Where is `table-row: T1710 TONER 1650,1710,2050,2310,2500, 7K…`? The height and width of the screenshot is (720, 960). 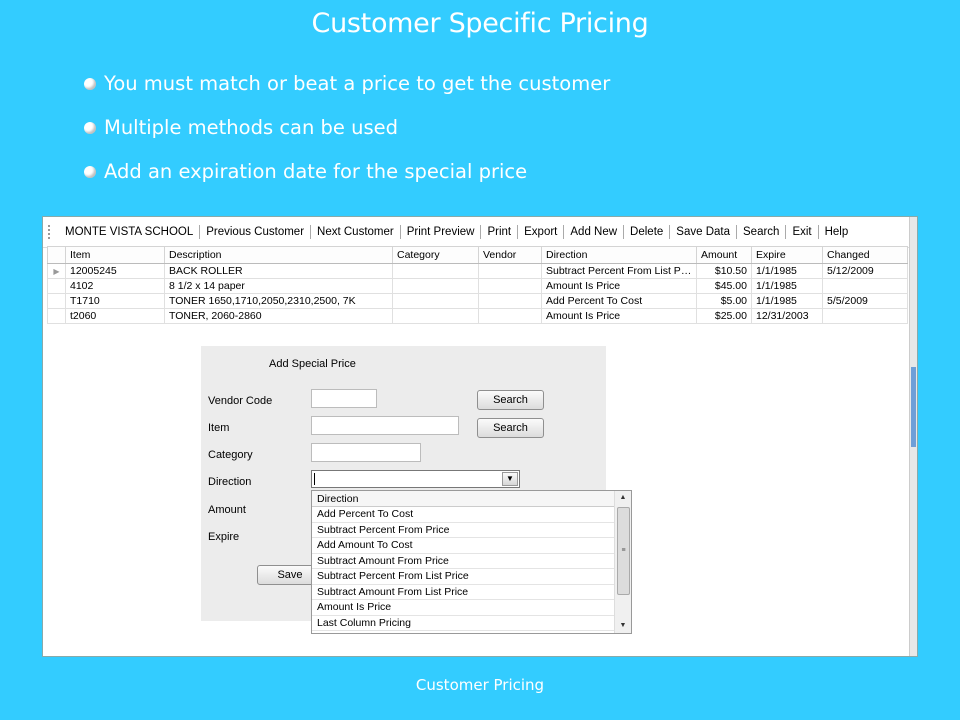 table-row: T1710 TONER 1650,1710,2050,2310,2500, 7K… is located at coordinates (477, 301).